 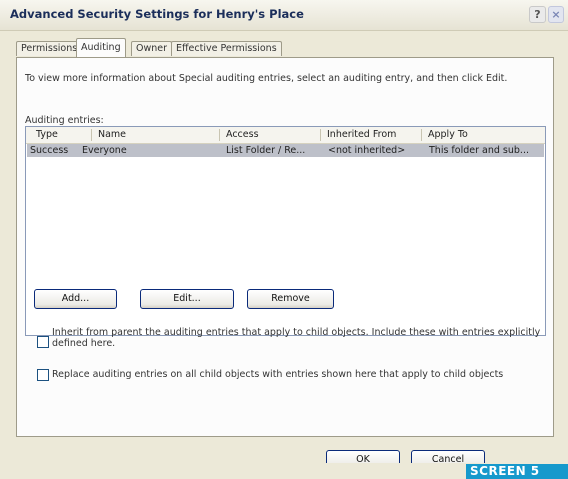 What do you see at coordinates (290, 299) in the screenshot?
I see `remove-button: Remove` at bounding box center [290, 299].